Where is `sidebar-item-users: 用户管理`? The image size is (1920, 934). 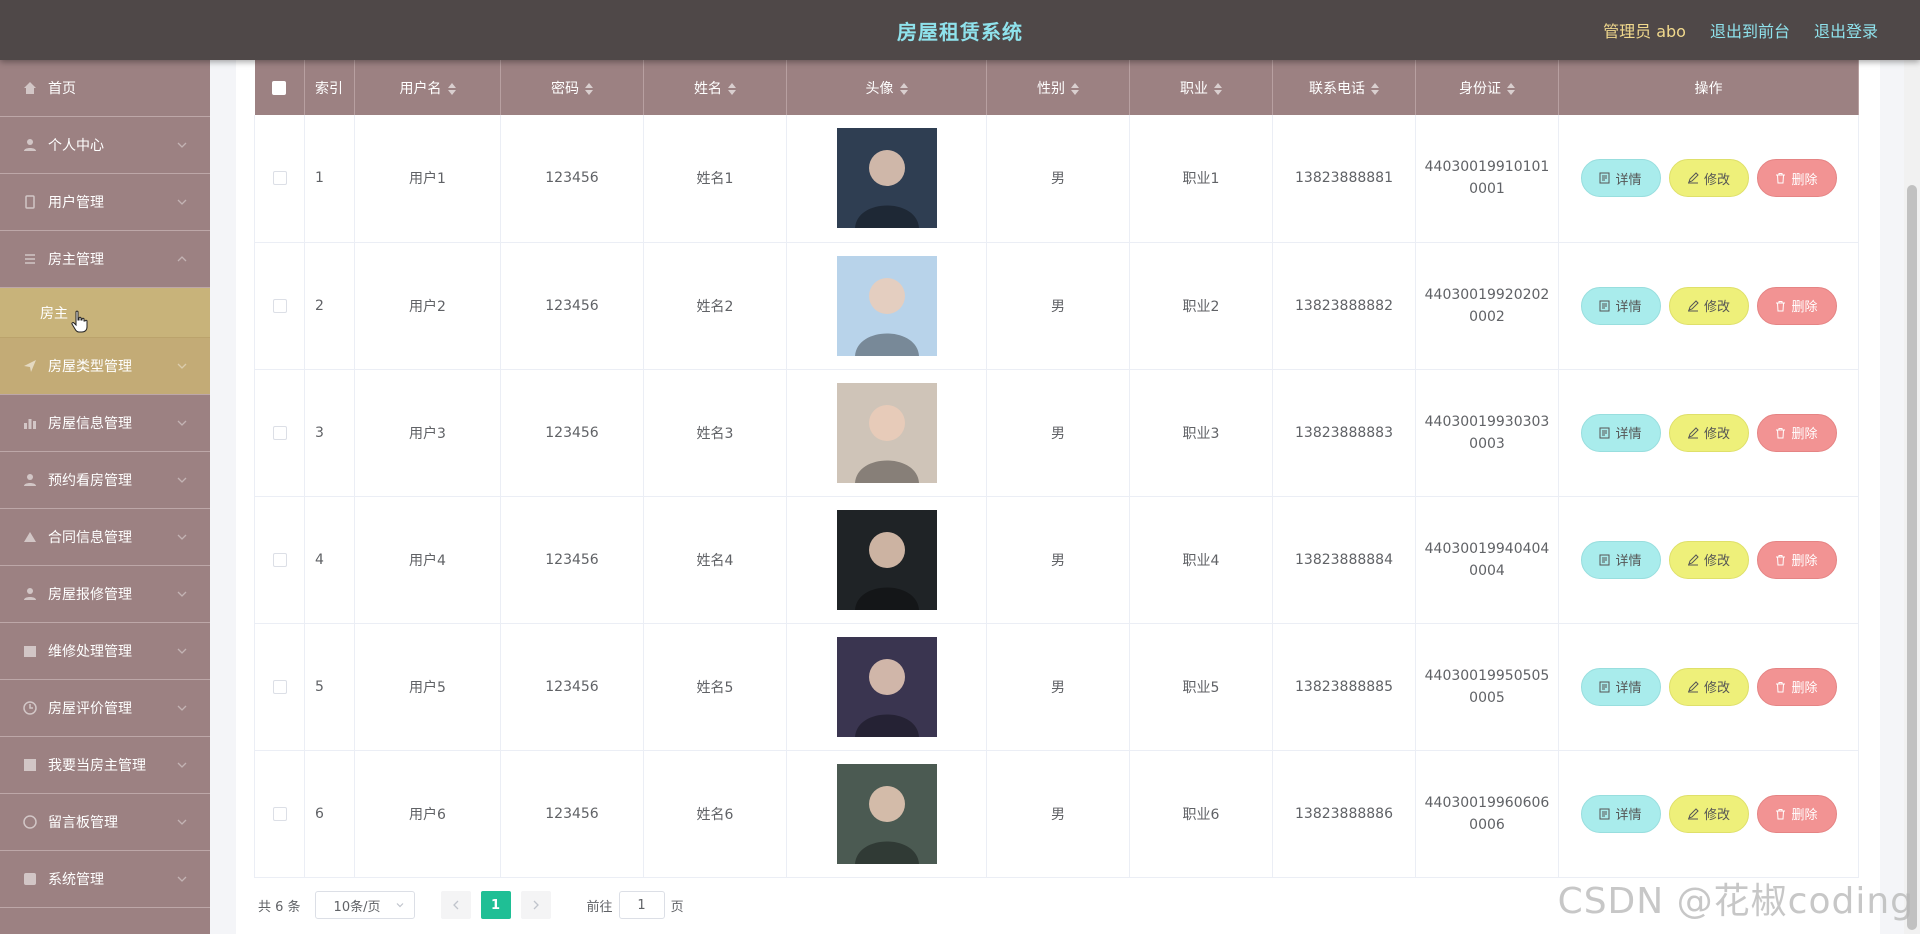 sidebar-item-users: 用户管理 is located at coordinates (105, 202).